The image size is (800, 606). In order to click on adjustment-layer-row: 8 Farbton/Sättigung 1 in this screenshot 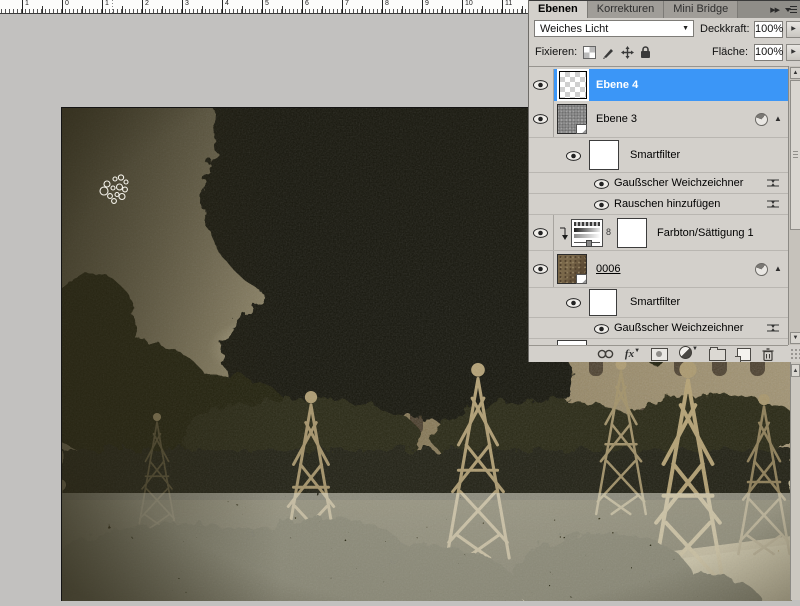, I will do `click(658, 233)`.